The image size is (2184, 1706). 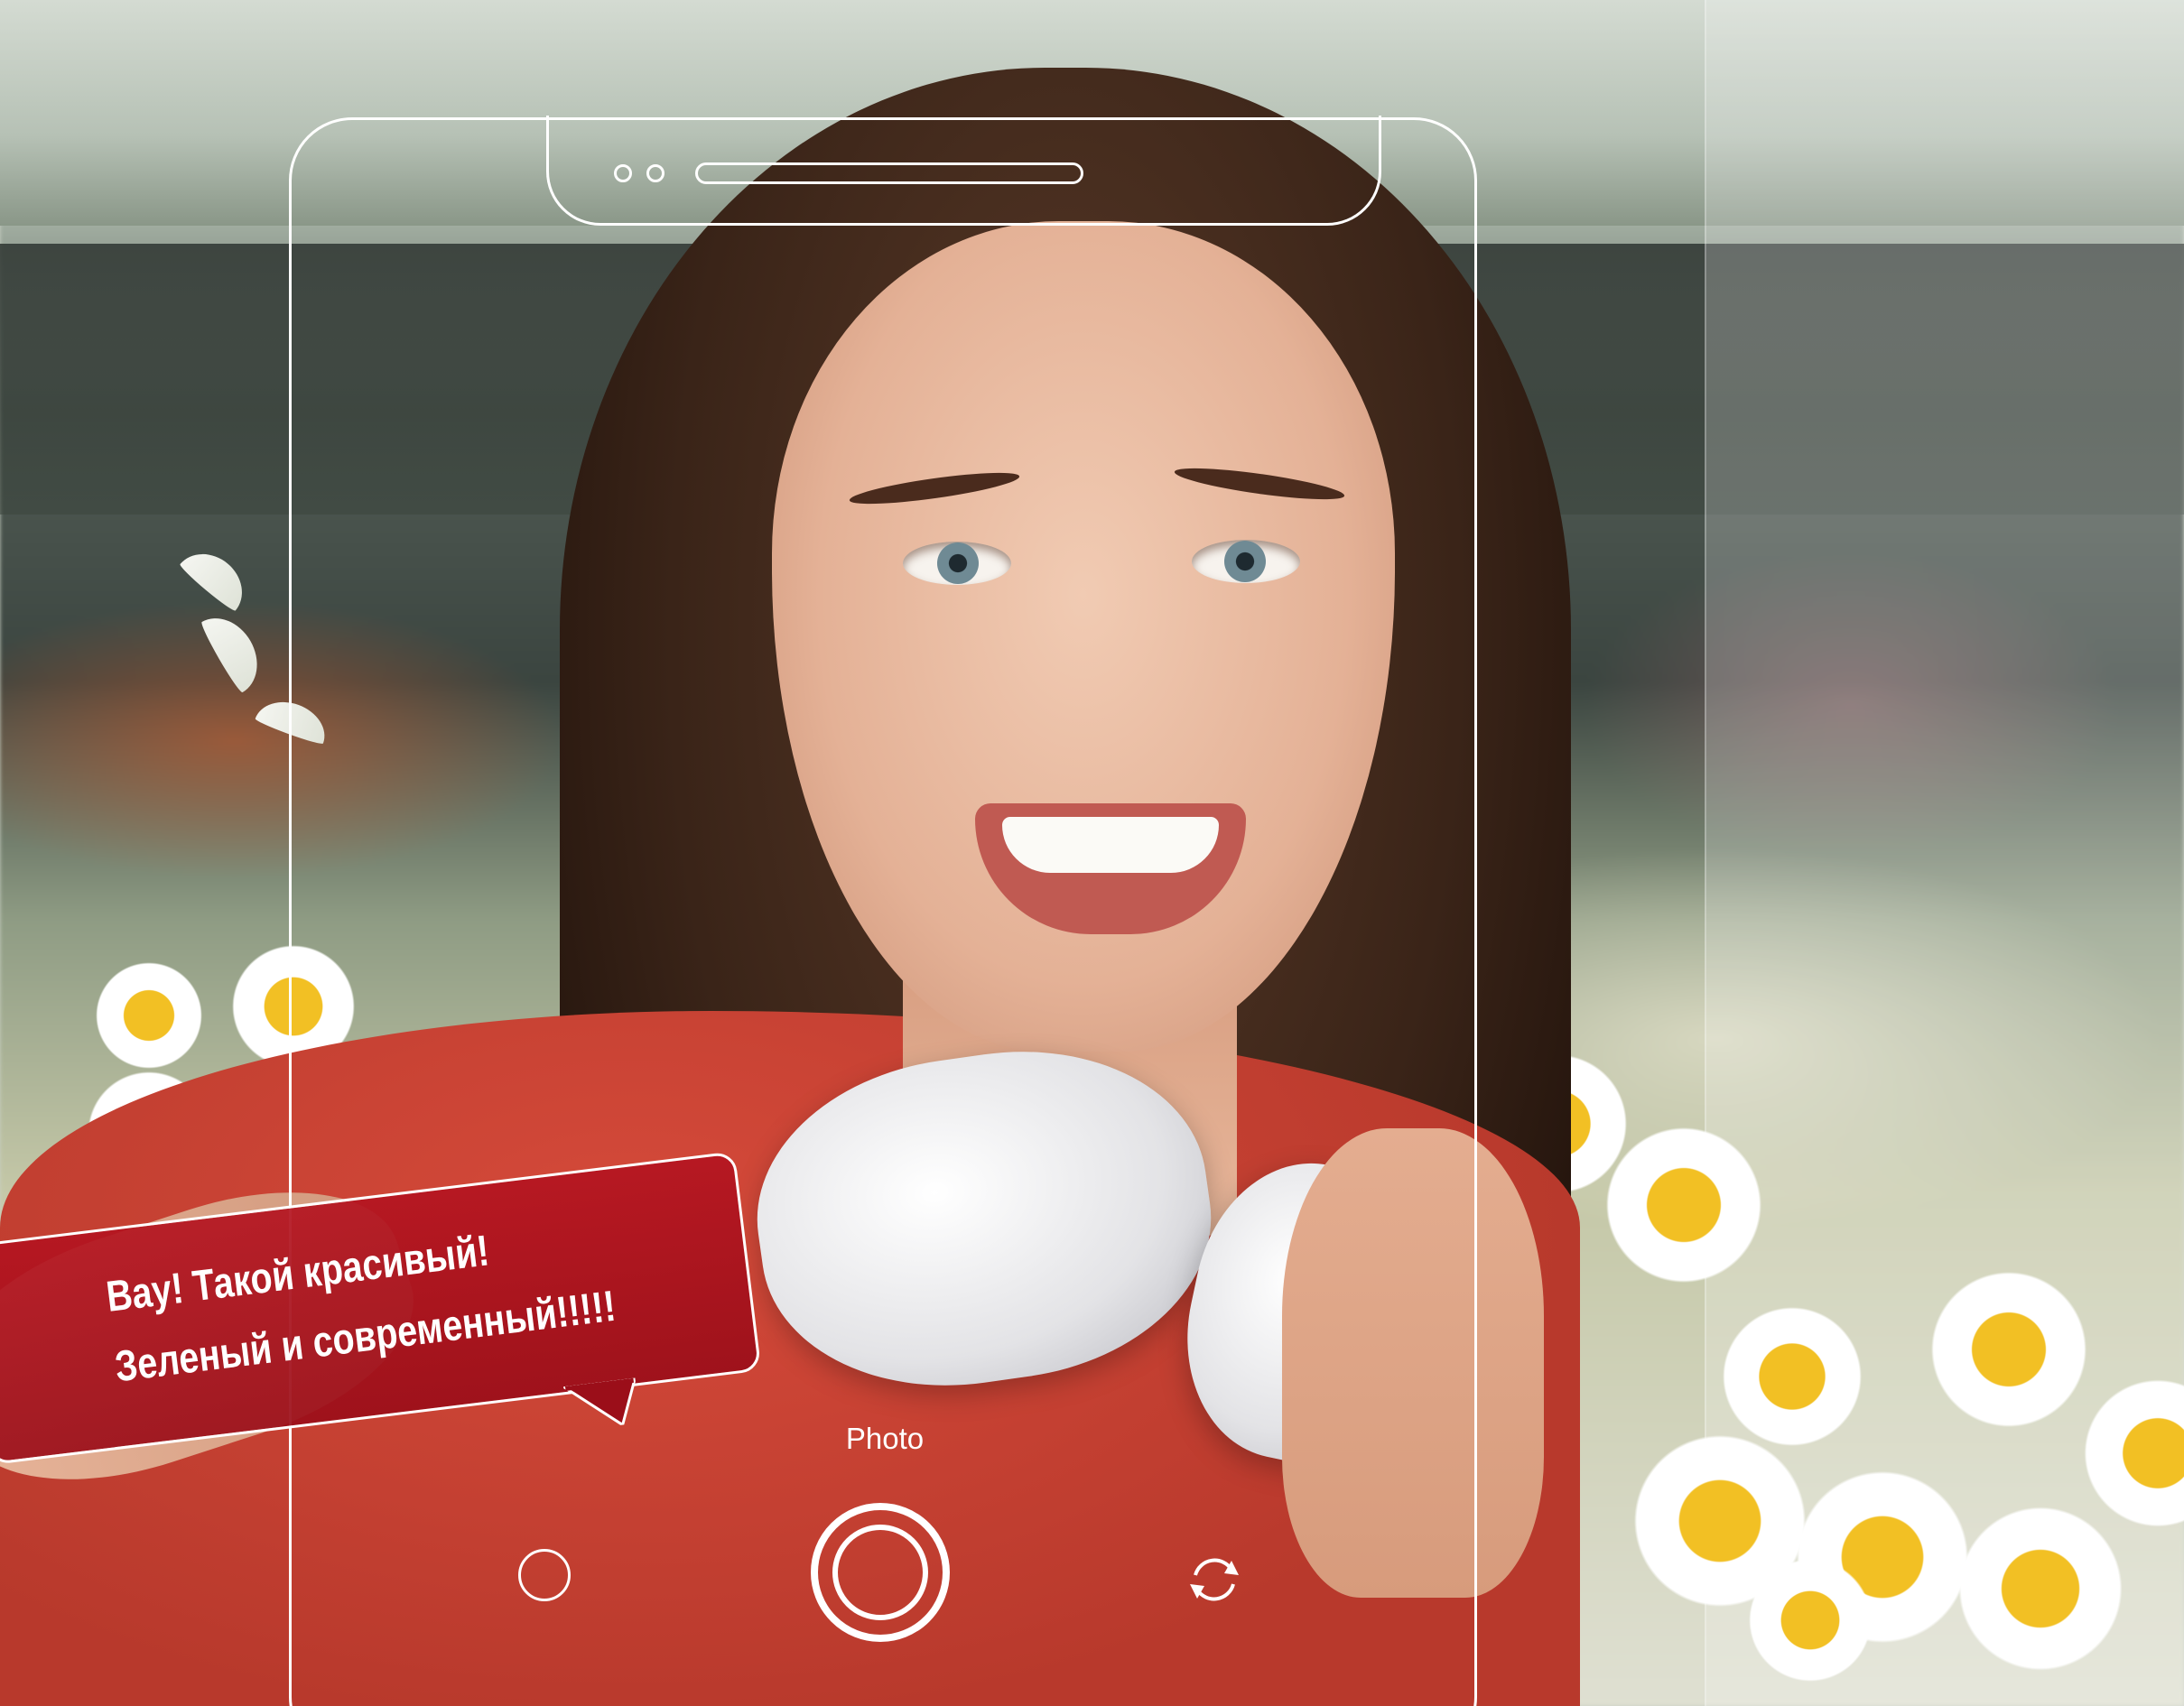 I want to click on shutter-icon, so click(x=880, y=1573).